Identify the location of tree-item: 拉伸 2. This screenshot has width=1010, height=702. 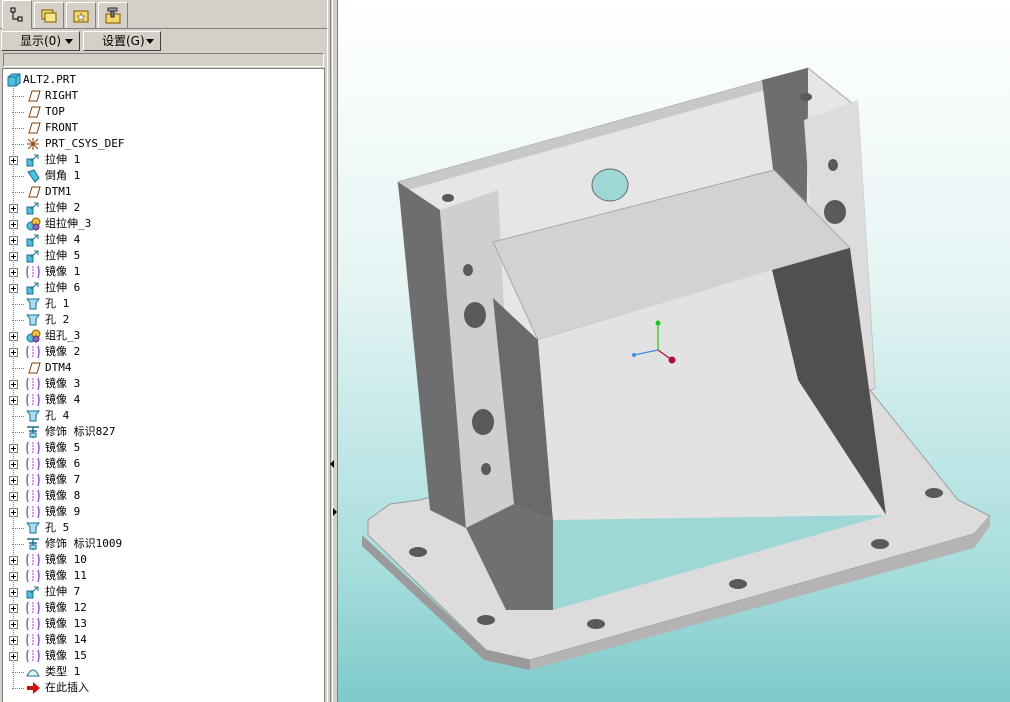
(163, 208).